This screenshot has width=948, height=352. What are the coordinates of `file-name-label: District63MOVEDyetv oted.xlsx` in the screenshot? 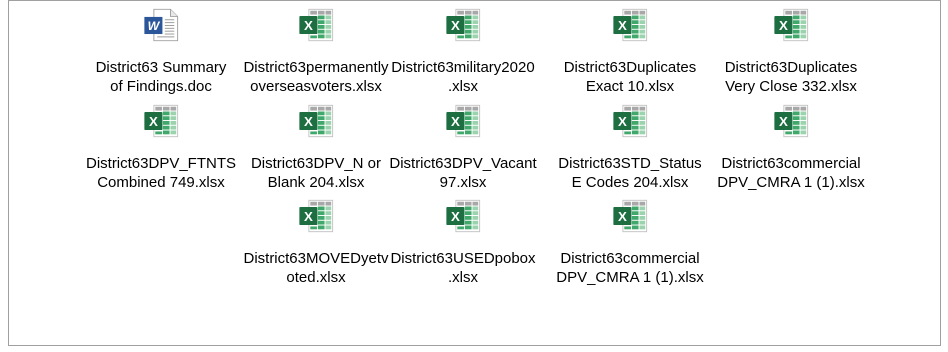 It's located at (316, 268).